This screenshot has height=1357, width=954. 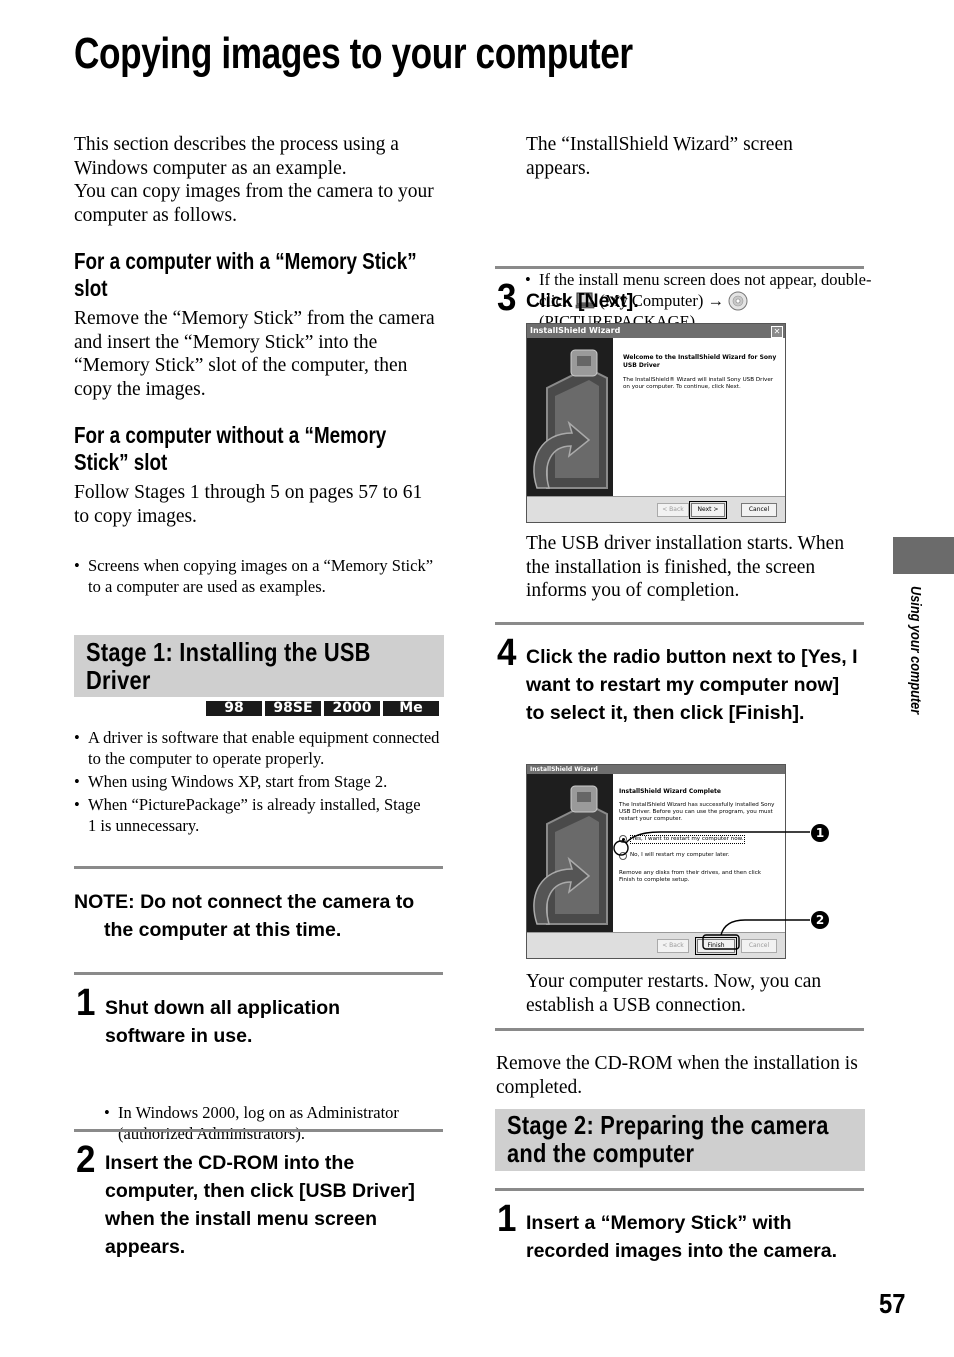 What do you see at coordinates (656, 769) in the screenshot?
I see `dialog-titlebar: InstallShield Wizard` at bounding box center [656, 769].